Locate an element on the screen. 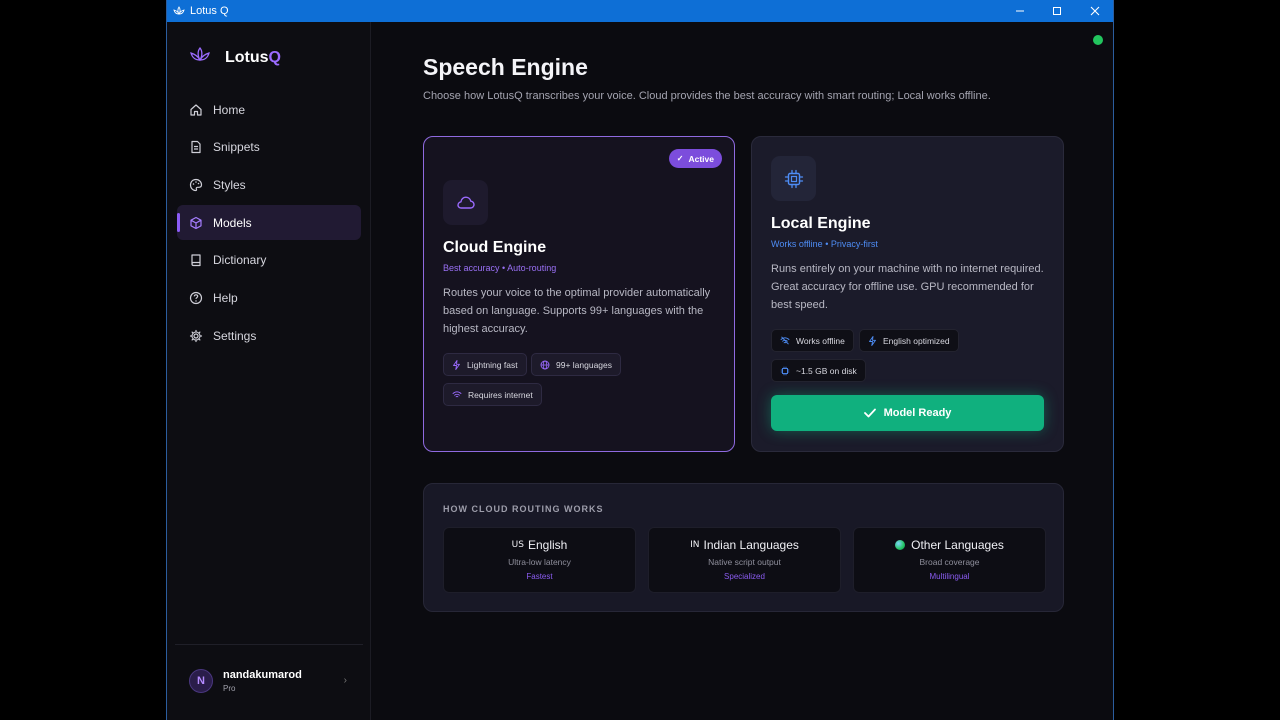  engine-tagline: Works offline • Privacy-first is located at coordinates (824, 244).